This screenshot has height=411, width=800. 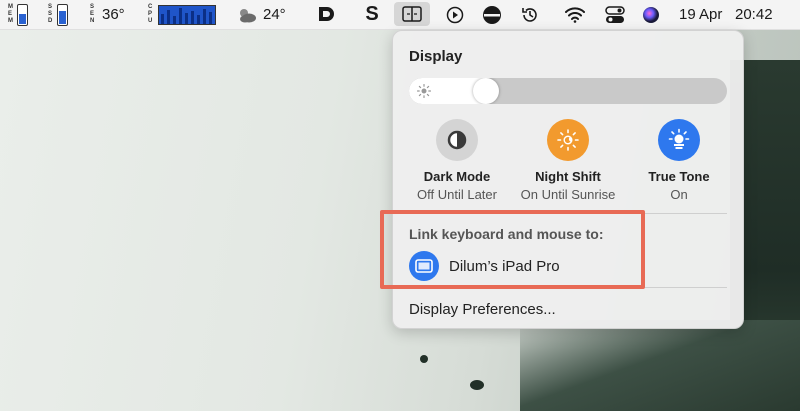 What do you see at coordinates (679, 194) in the screenshot?
I see `true-tone-status: On` at bounding box center [679, 194].